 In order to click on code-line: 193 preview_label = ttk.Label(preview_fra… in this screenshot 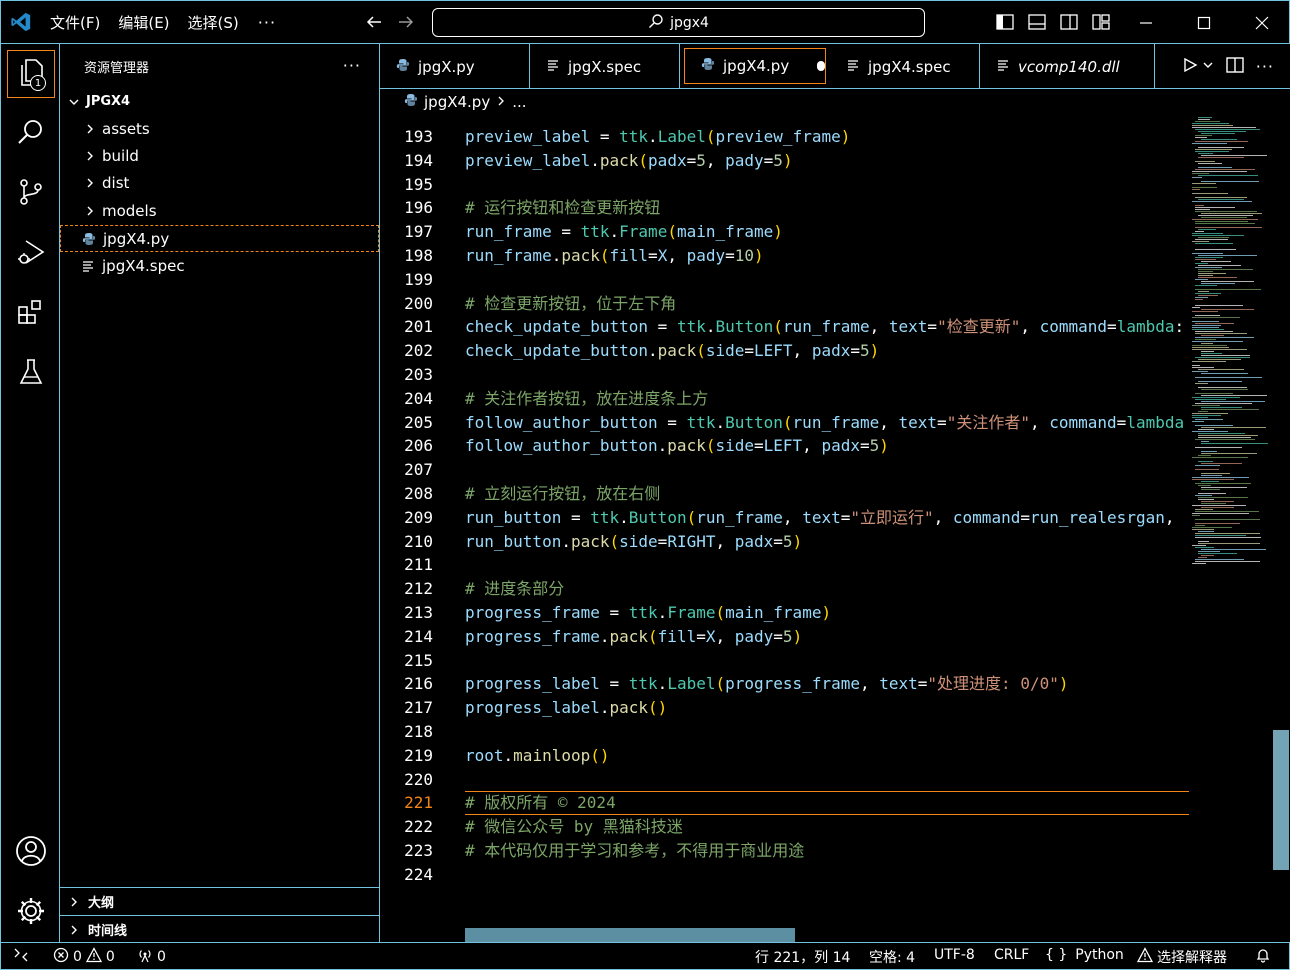, I will do `click(785, 137)`.